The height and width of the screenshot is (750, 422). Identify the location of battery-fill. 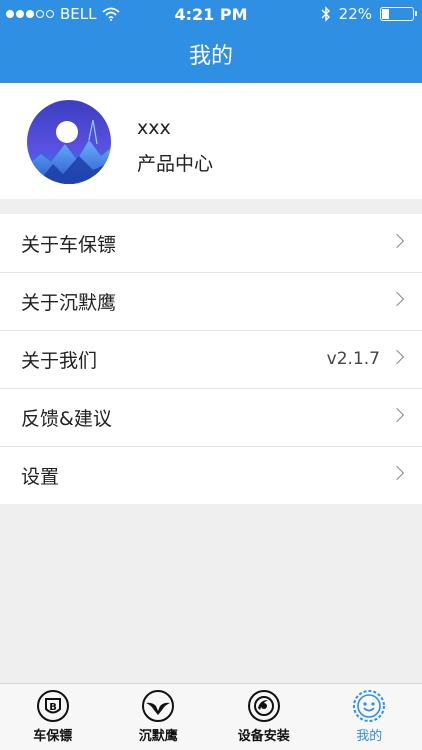
(386, 14).